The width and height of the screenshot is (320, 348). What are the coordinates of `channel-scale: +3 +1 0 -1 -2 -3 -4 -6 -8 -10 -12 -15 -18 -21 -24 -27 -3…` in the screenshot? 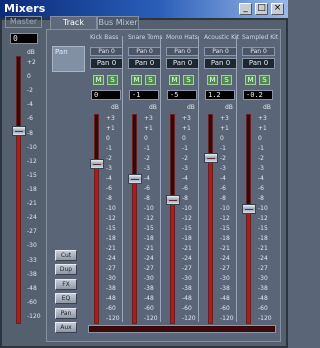 It's located at (265, 219).